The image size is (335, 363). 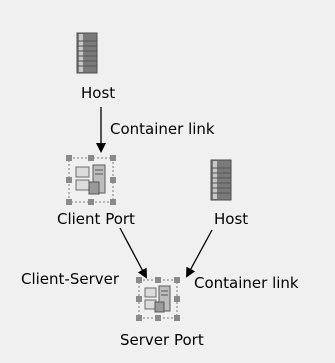 What do you see at coordinates (87, 53) in the screenshot?
I see `host-top-server-icon` at bounding box center [87, 53].